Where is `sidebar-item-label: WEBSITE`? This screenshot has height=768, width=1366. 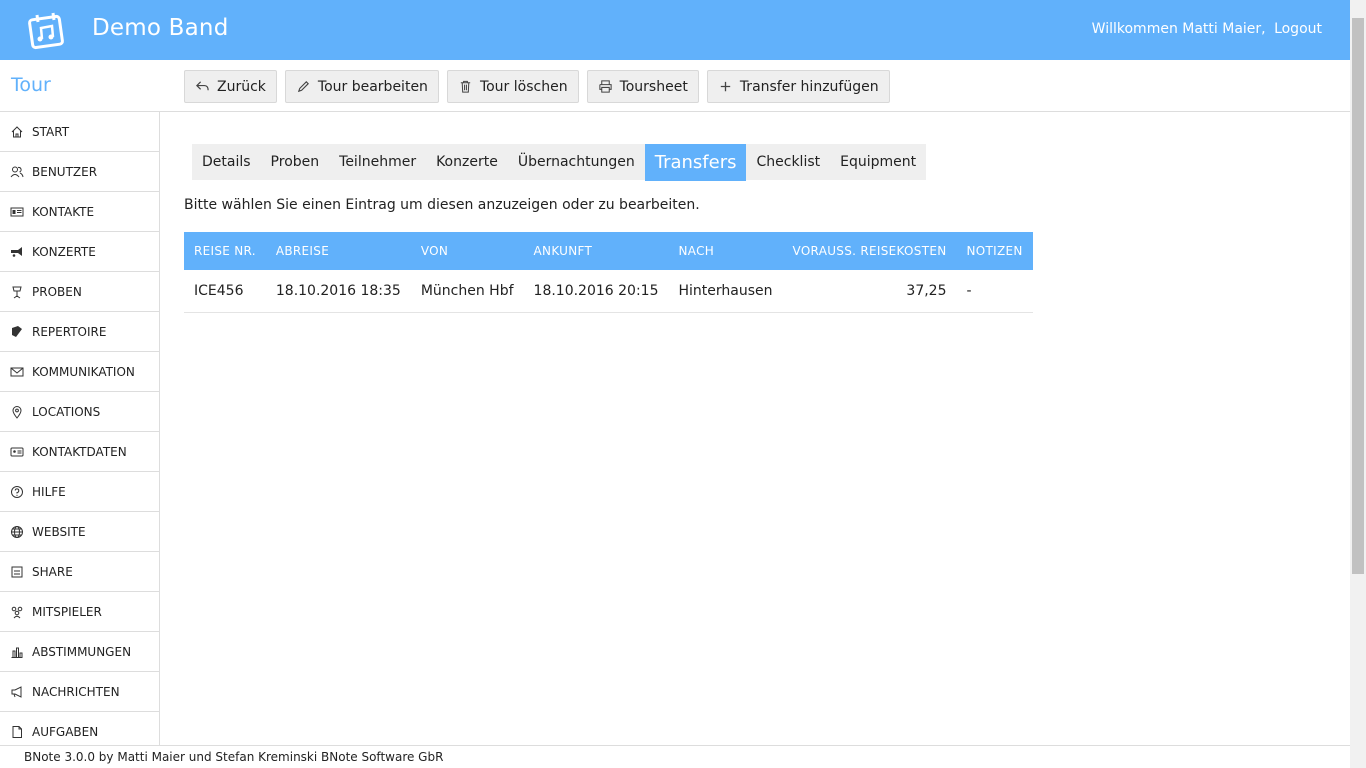 sidebar-item-label: WEBSITE is located at coordinates (59, 531).